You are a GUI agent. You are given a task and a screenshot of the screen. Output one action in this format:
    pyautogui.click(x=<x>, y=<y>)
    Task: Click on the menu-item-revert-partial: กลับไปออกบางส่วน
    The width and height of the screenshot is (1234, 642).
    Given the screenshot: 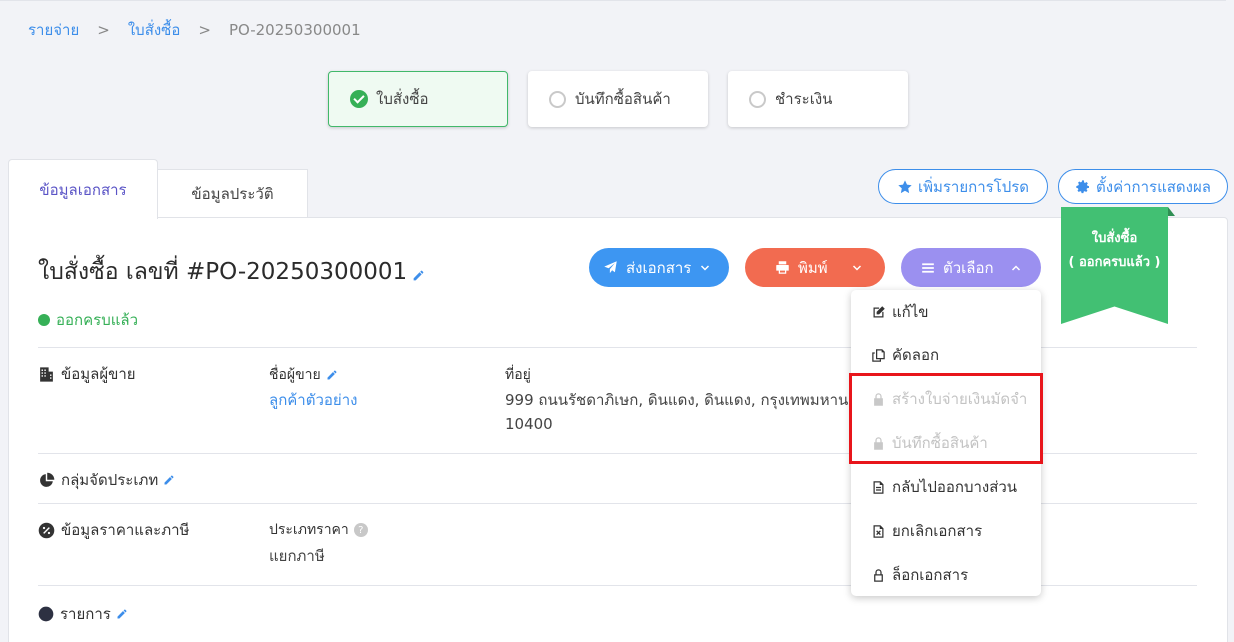 What is the action you would take?
    pyautogui.click(x=944, y=487)
    